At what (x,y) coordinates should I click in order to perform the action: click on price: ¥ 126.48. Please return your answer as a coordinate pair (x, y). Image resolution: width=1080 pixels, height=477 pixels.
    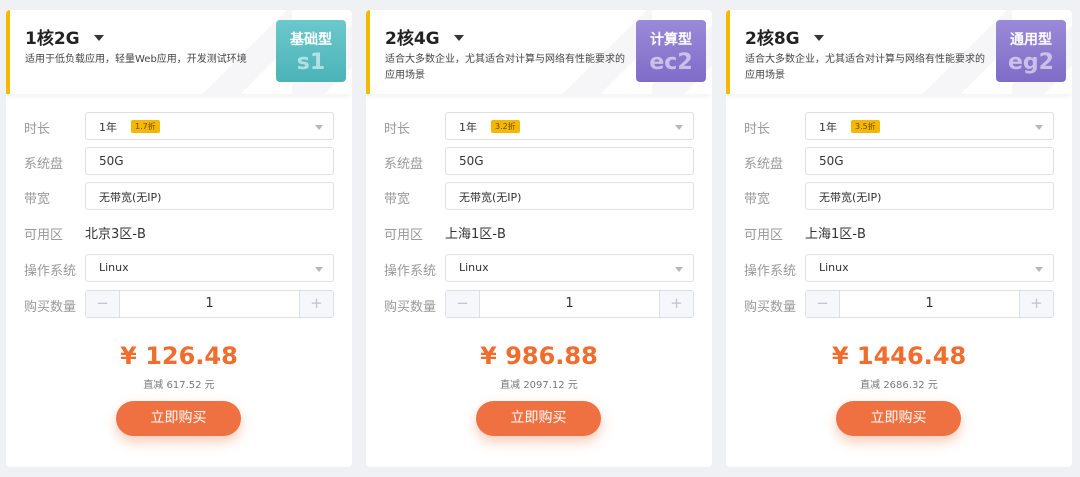
    Looking at the image, I should click on (179, 356).